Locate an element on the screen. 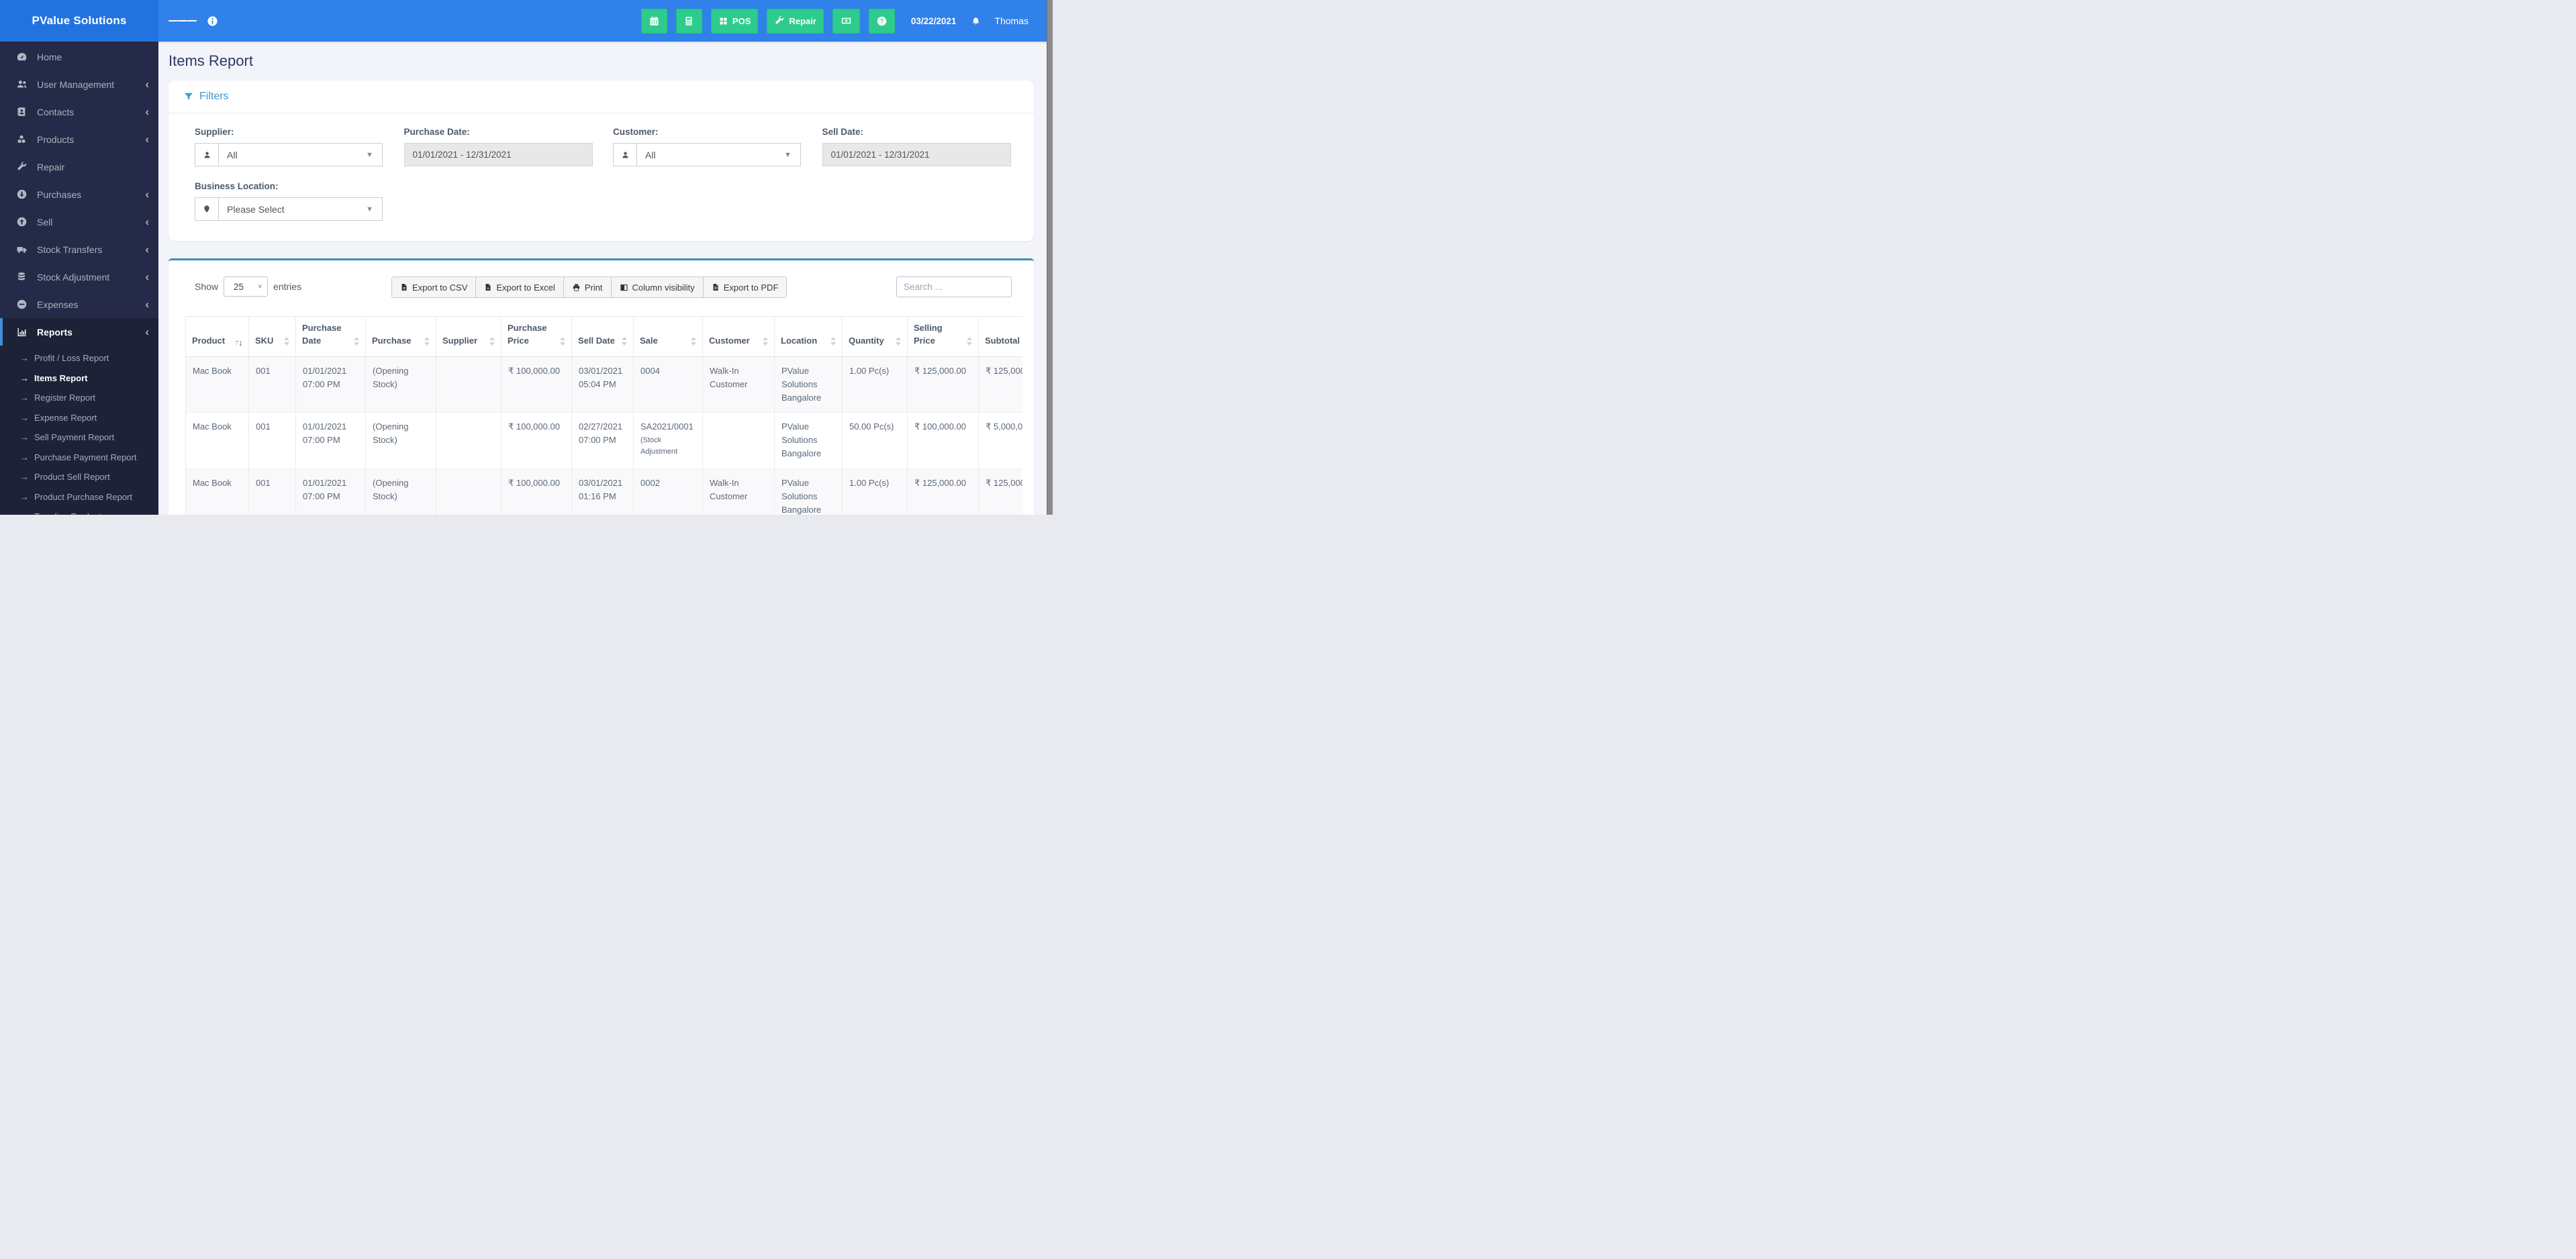  filters-header: Filters is located at coordinates (601, 97).